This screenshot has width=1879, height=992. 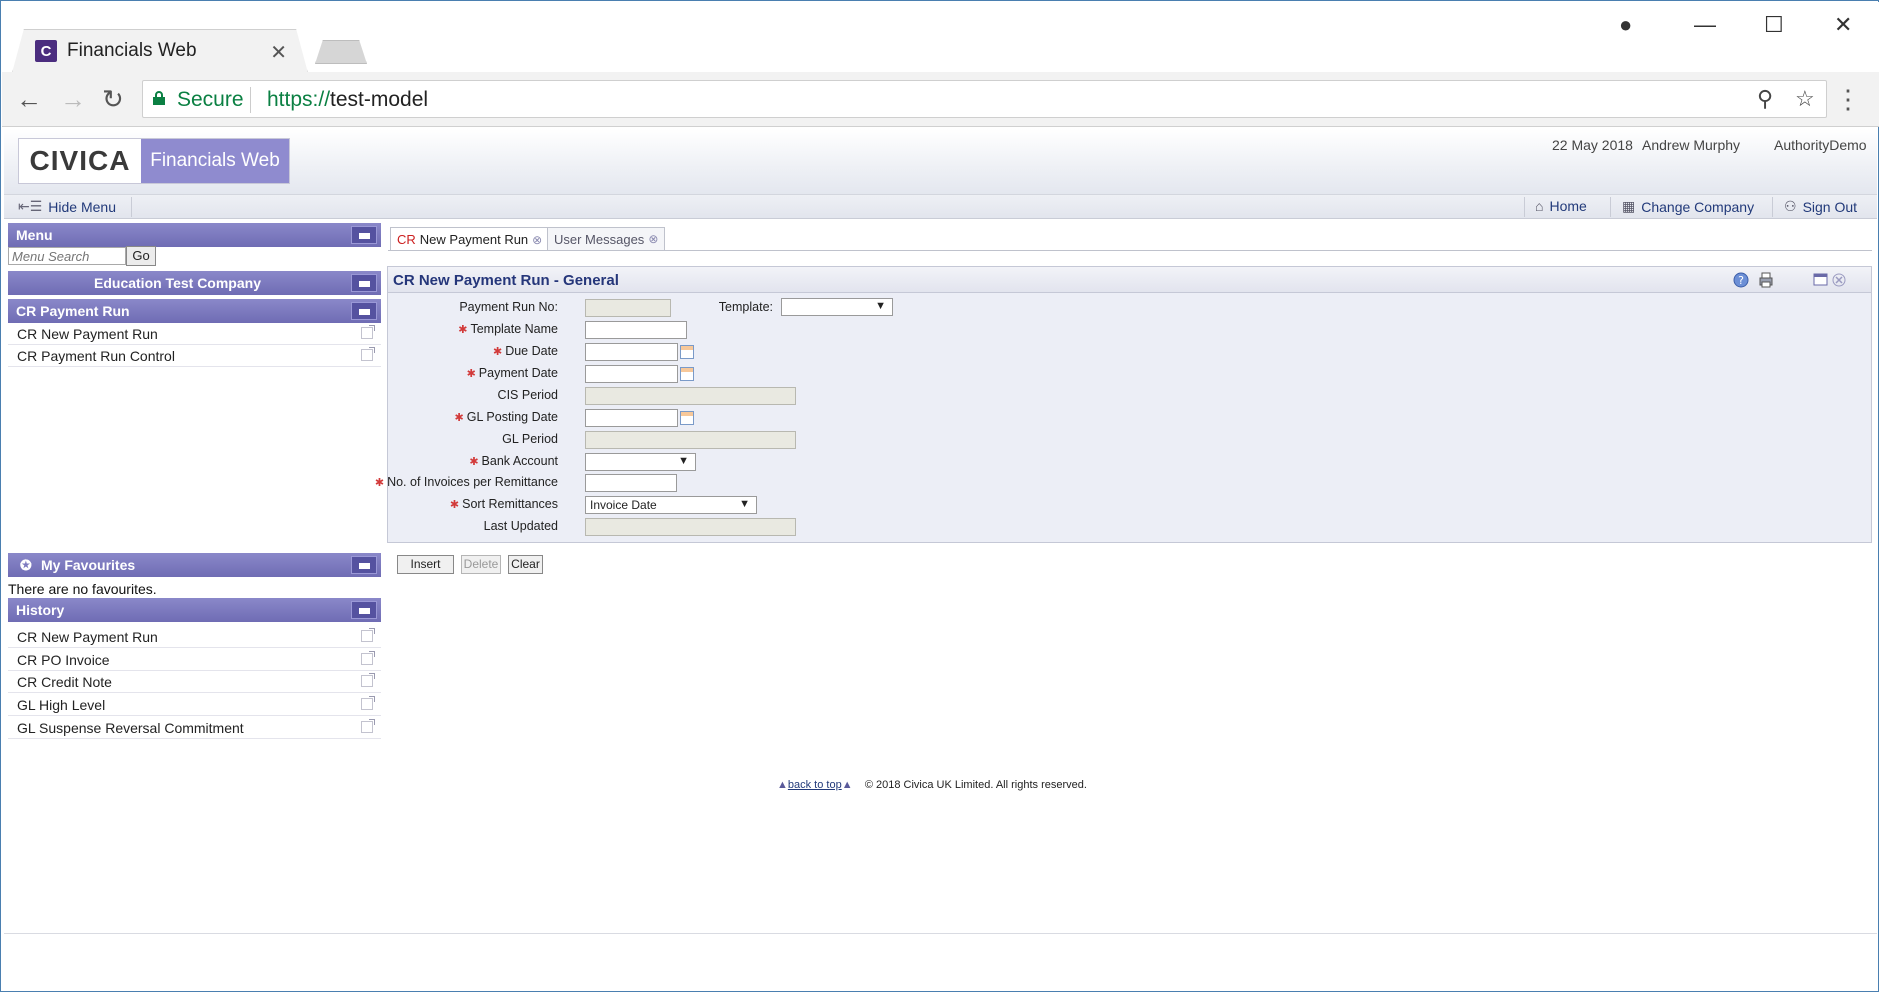 I want to click on history-item: CR New Payment Run, so click(x=194, y=637).